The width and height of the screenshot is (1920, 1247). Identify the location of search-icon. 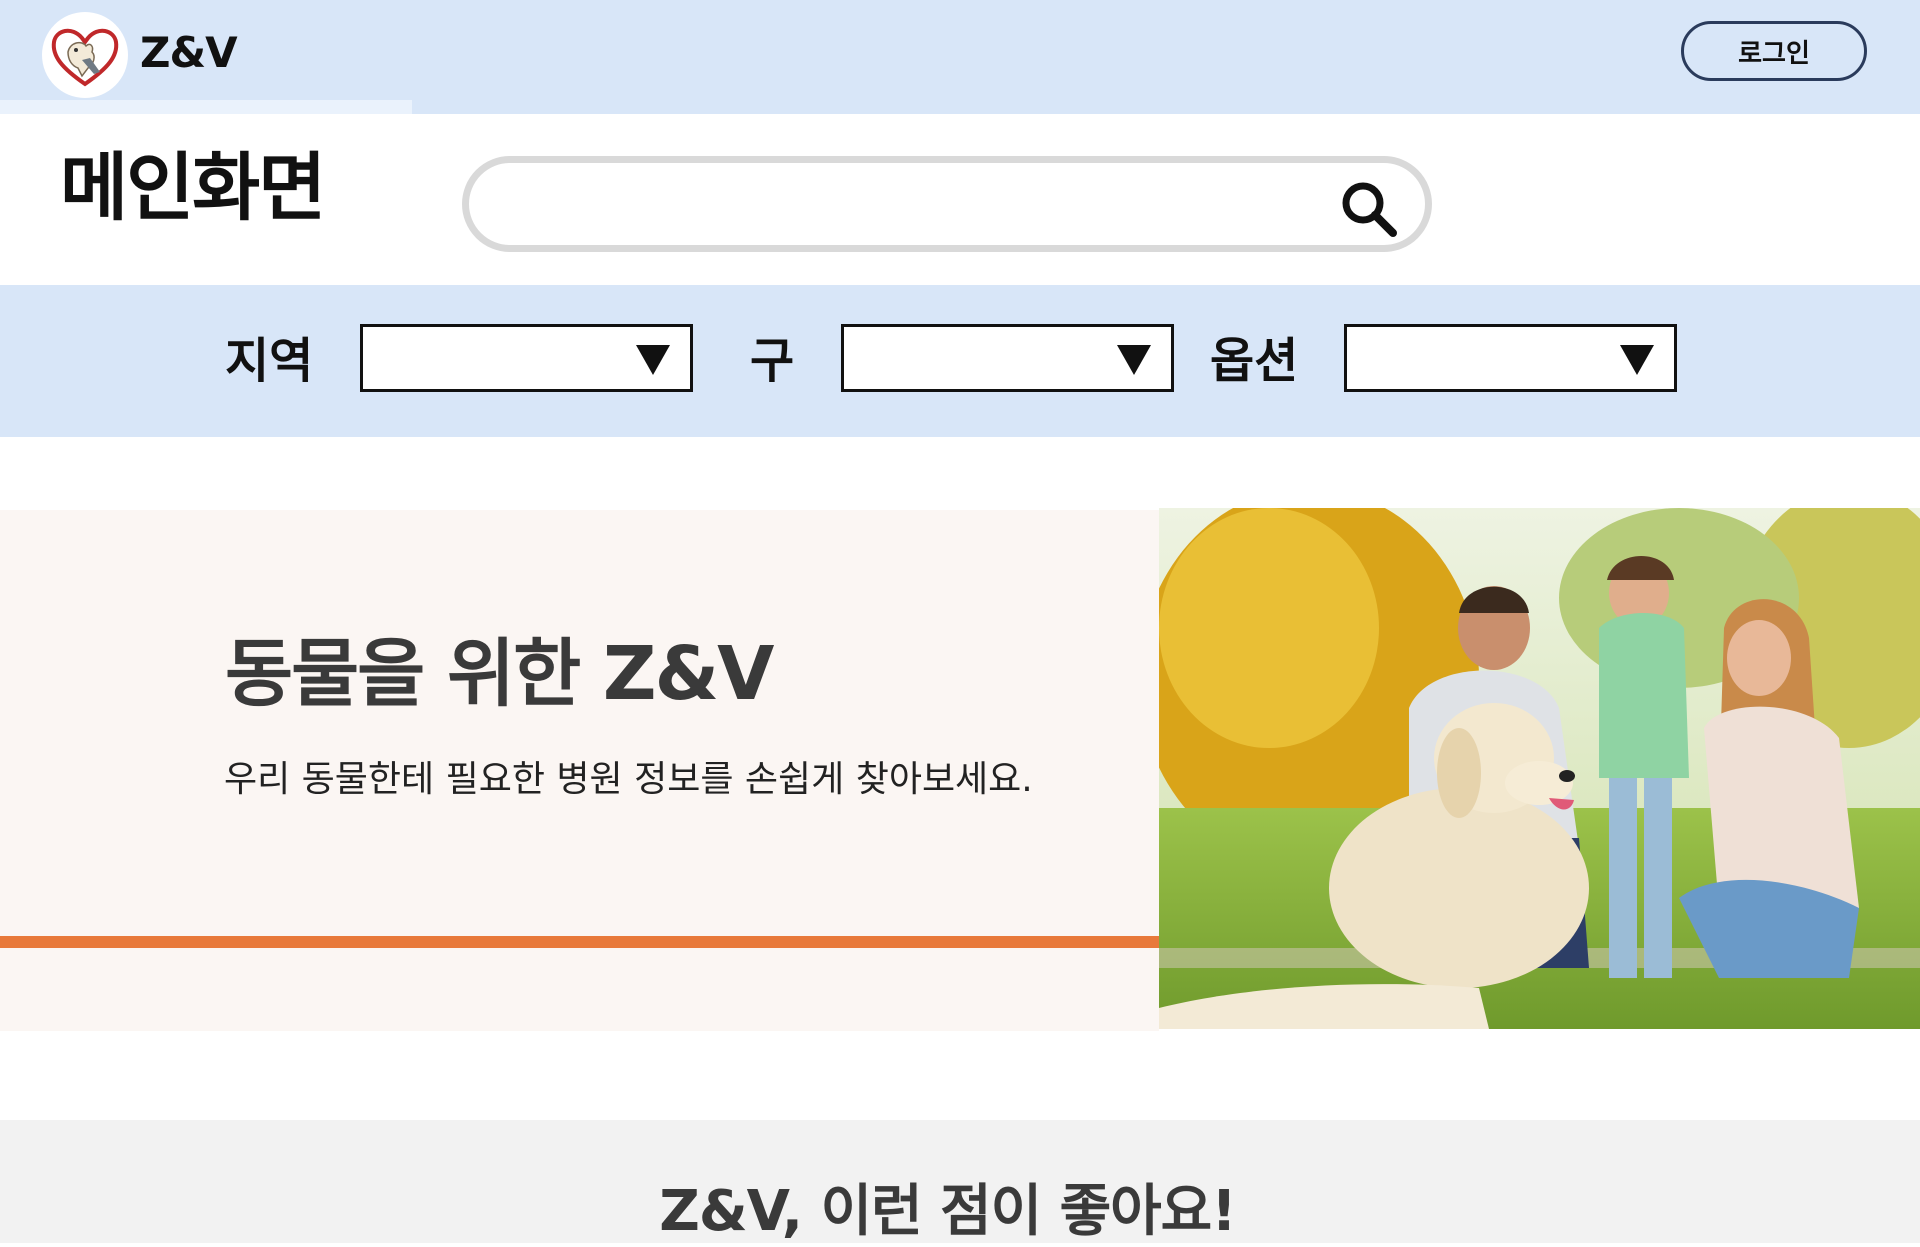
(1369, 209).